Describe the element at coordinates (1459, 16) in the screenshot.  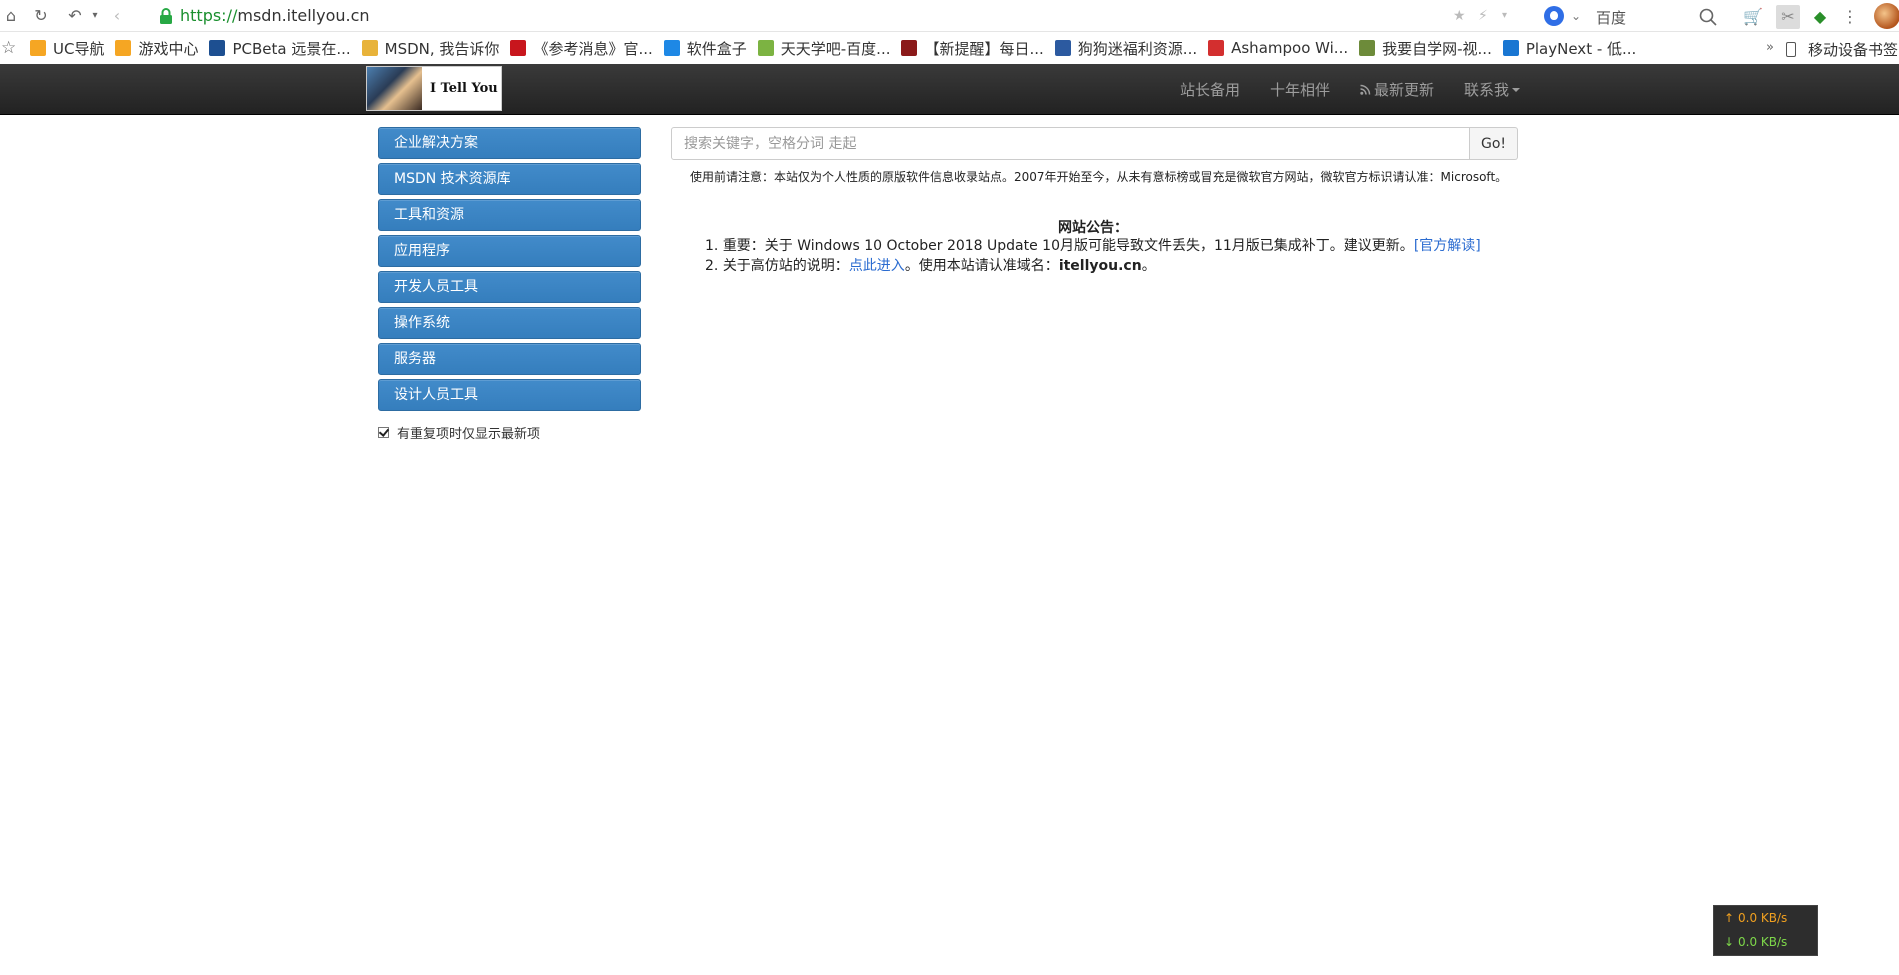
I see `favorite-star-icon: ★` at that location.